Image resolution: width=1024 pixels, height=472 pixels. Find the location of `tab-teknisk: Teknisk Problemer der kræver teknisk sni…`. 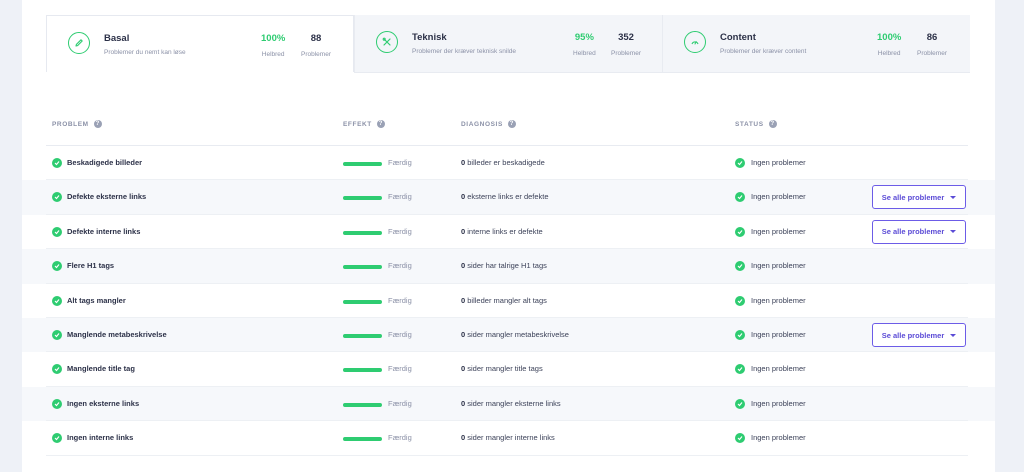

tab-teknisk: Teknisk Problemer der kræver teknisk sni… is located at coordinates (508, 43).